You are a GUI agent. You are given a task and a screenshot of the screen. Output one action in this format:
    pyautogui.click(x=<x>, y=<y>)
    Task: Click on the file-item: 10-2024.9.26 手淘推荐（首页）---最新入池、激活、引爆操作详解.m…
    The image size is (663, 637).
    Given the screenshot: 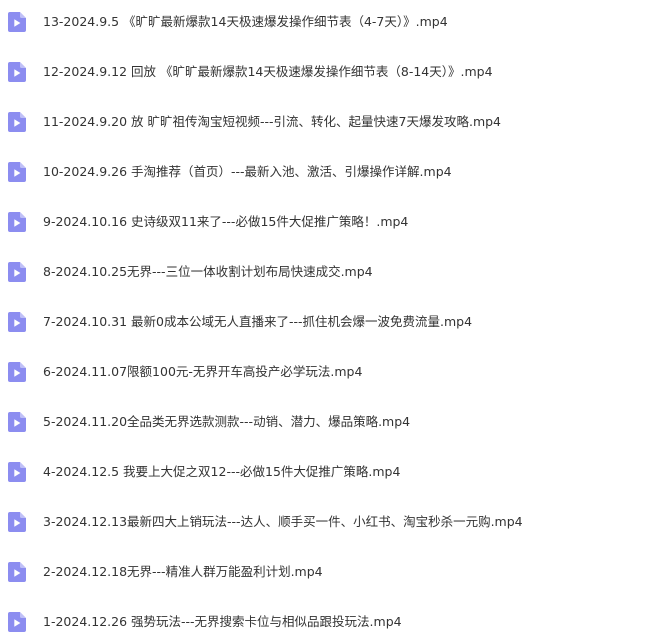 What is the action you would take?
    pyautogui.click(x=331, y=172)
    